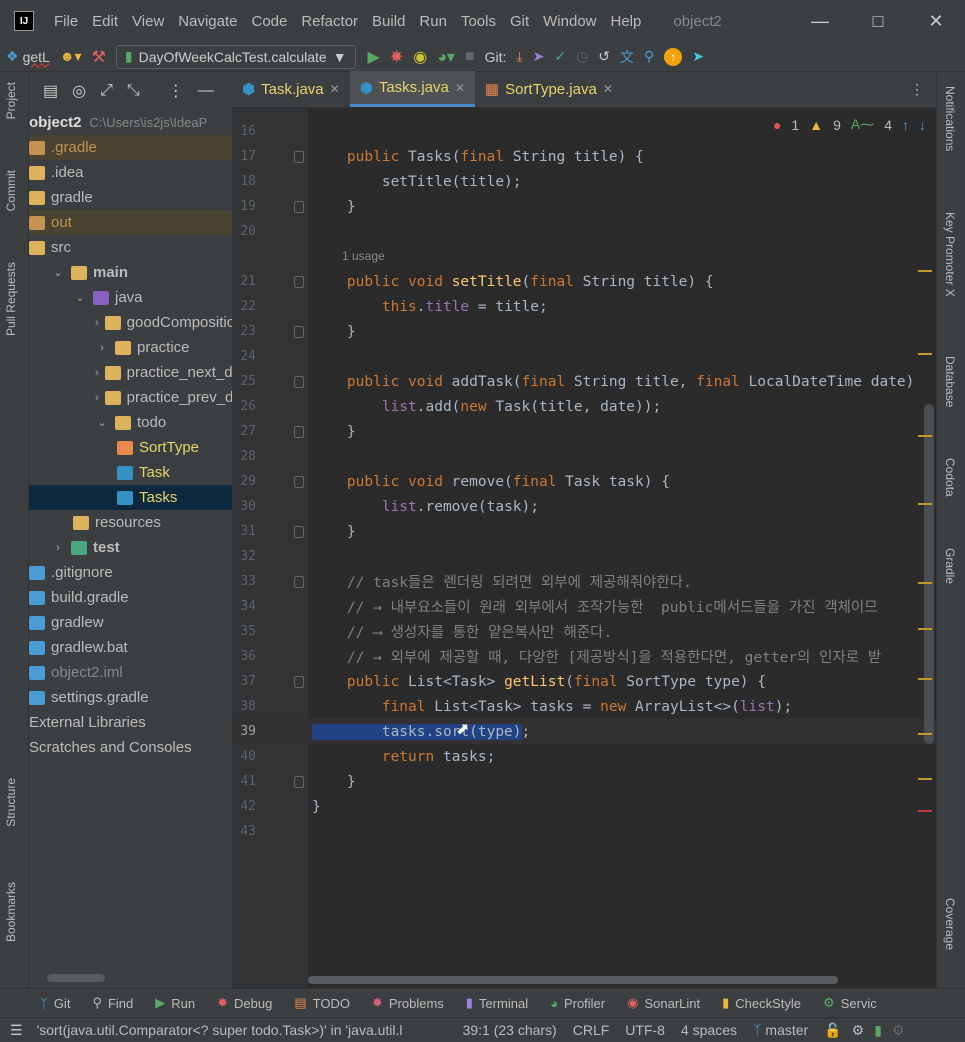  I want to click on menu-window: Window, so click(569, 21).